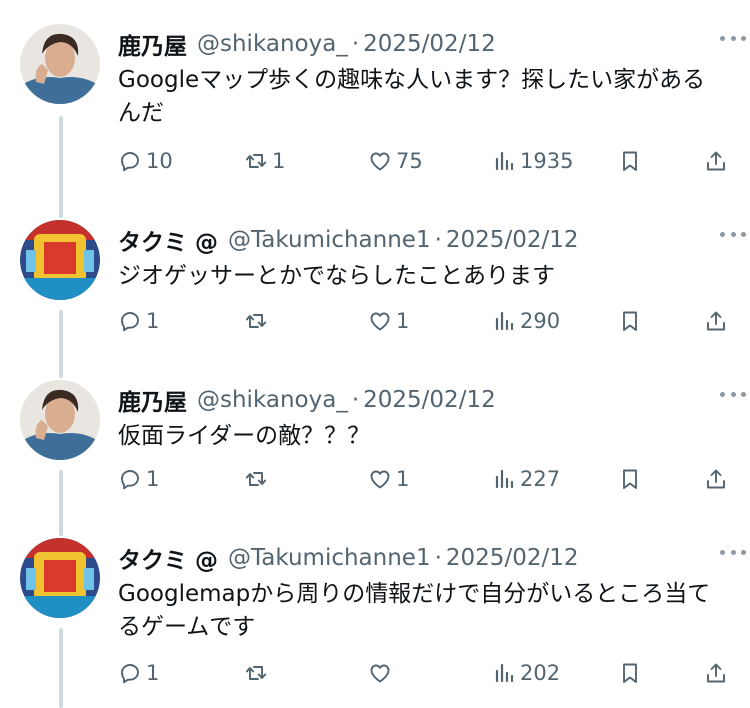 Image resolution: width=750 pixels, height=708 pixels. What do you see at coordinates (414, 610) in the screenshot?
I see `tweet-text: Googlemapから周りの情報だけで自分がいるところ当てるゲームです` at bounding box center [414, 610].